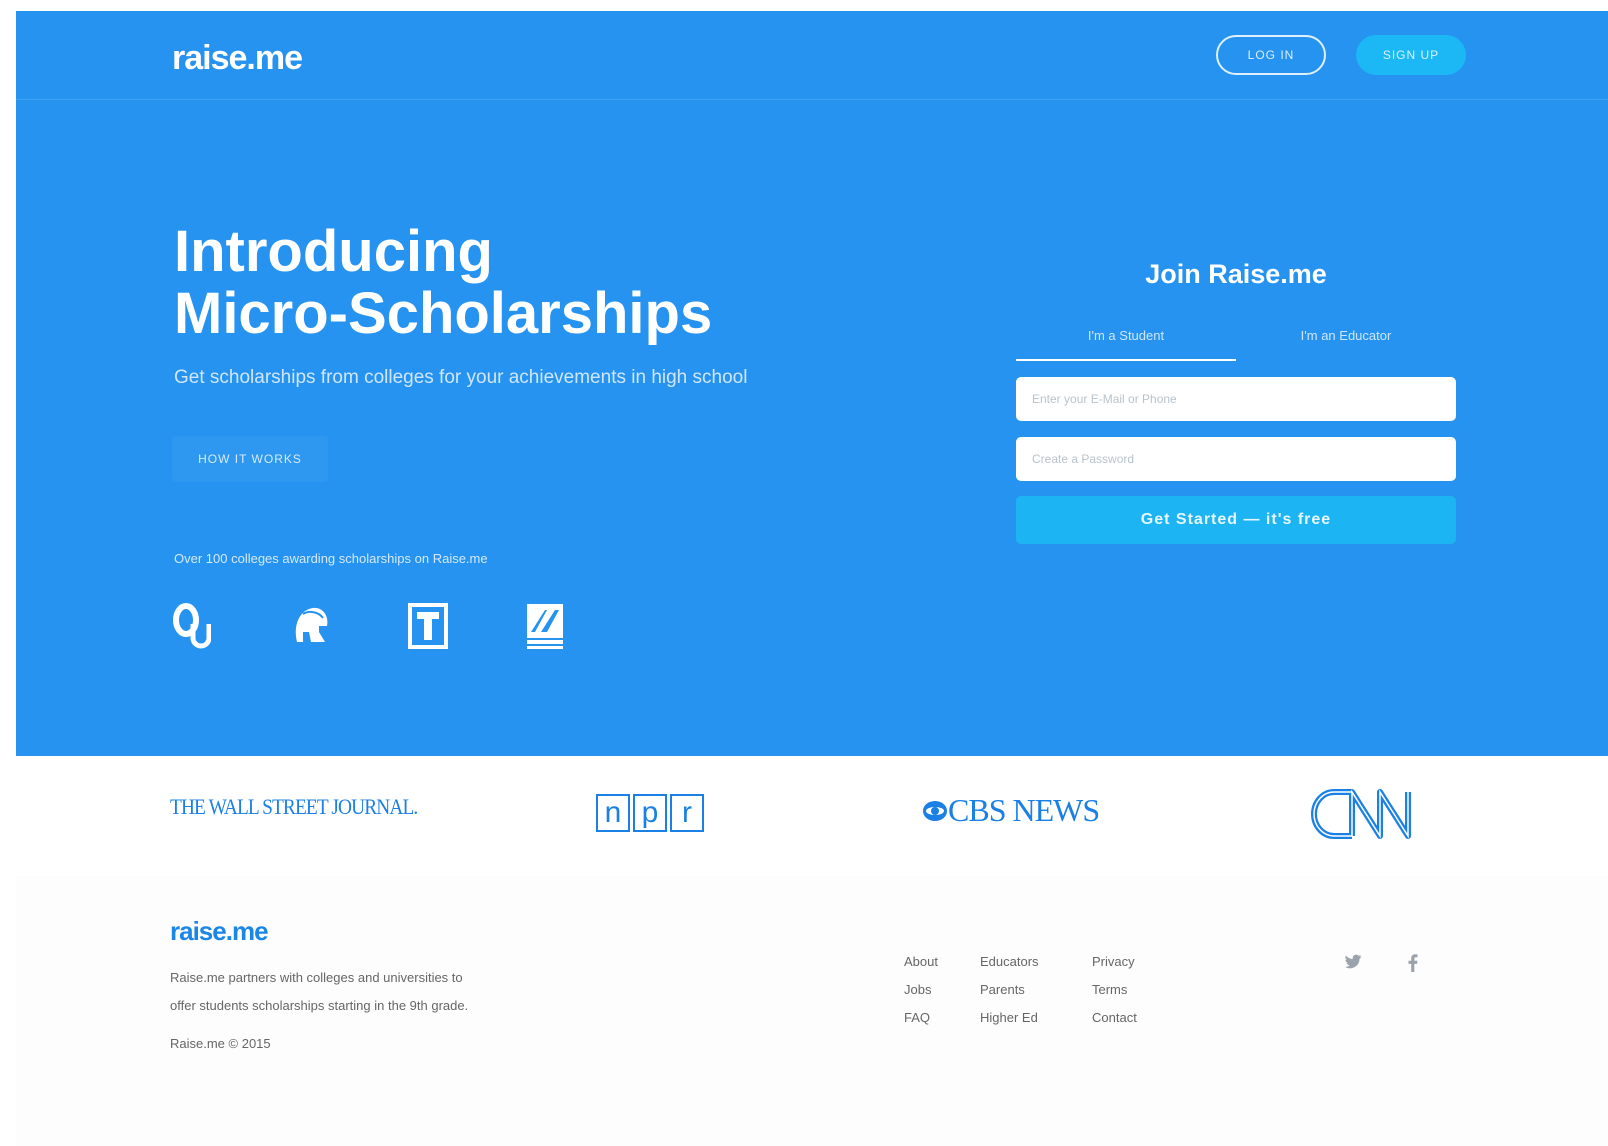  I want to click on footer-link-contact: Contact, so click(1137, 1018).